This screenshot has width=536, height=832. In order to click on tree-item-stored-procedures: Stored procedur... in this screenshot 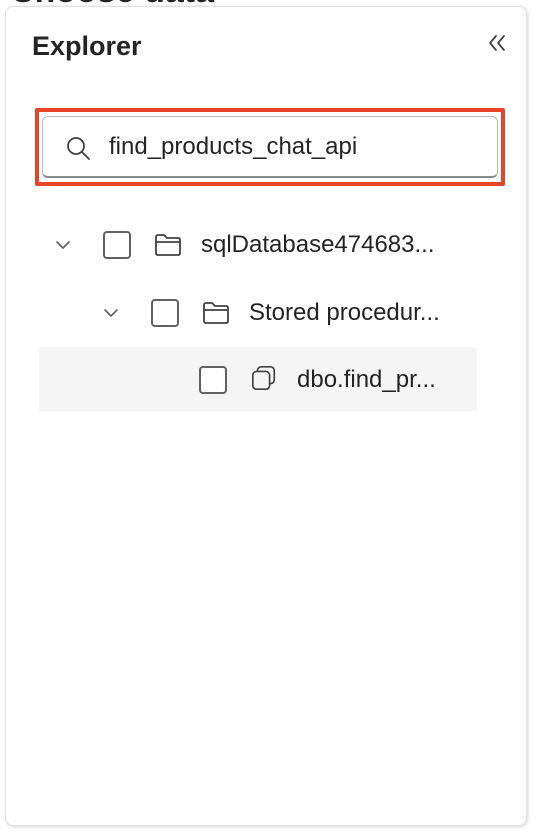, I will do `click(259, 312)`.